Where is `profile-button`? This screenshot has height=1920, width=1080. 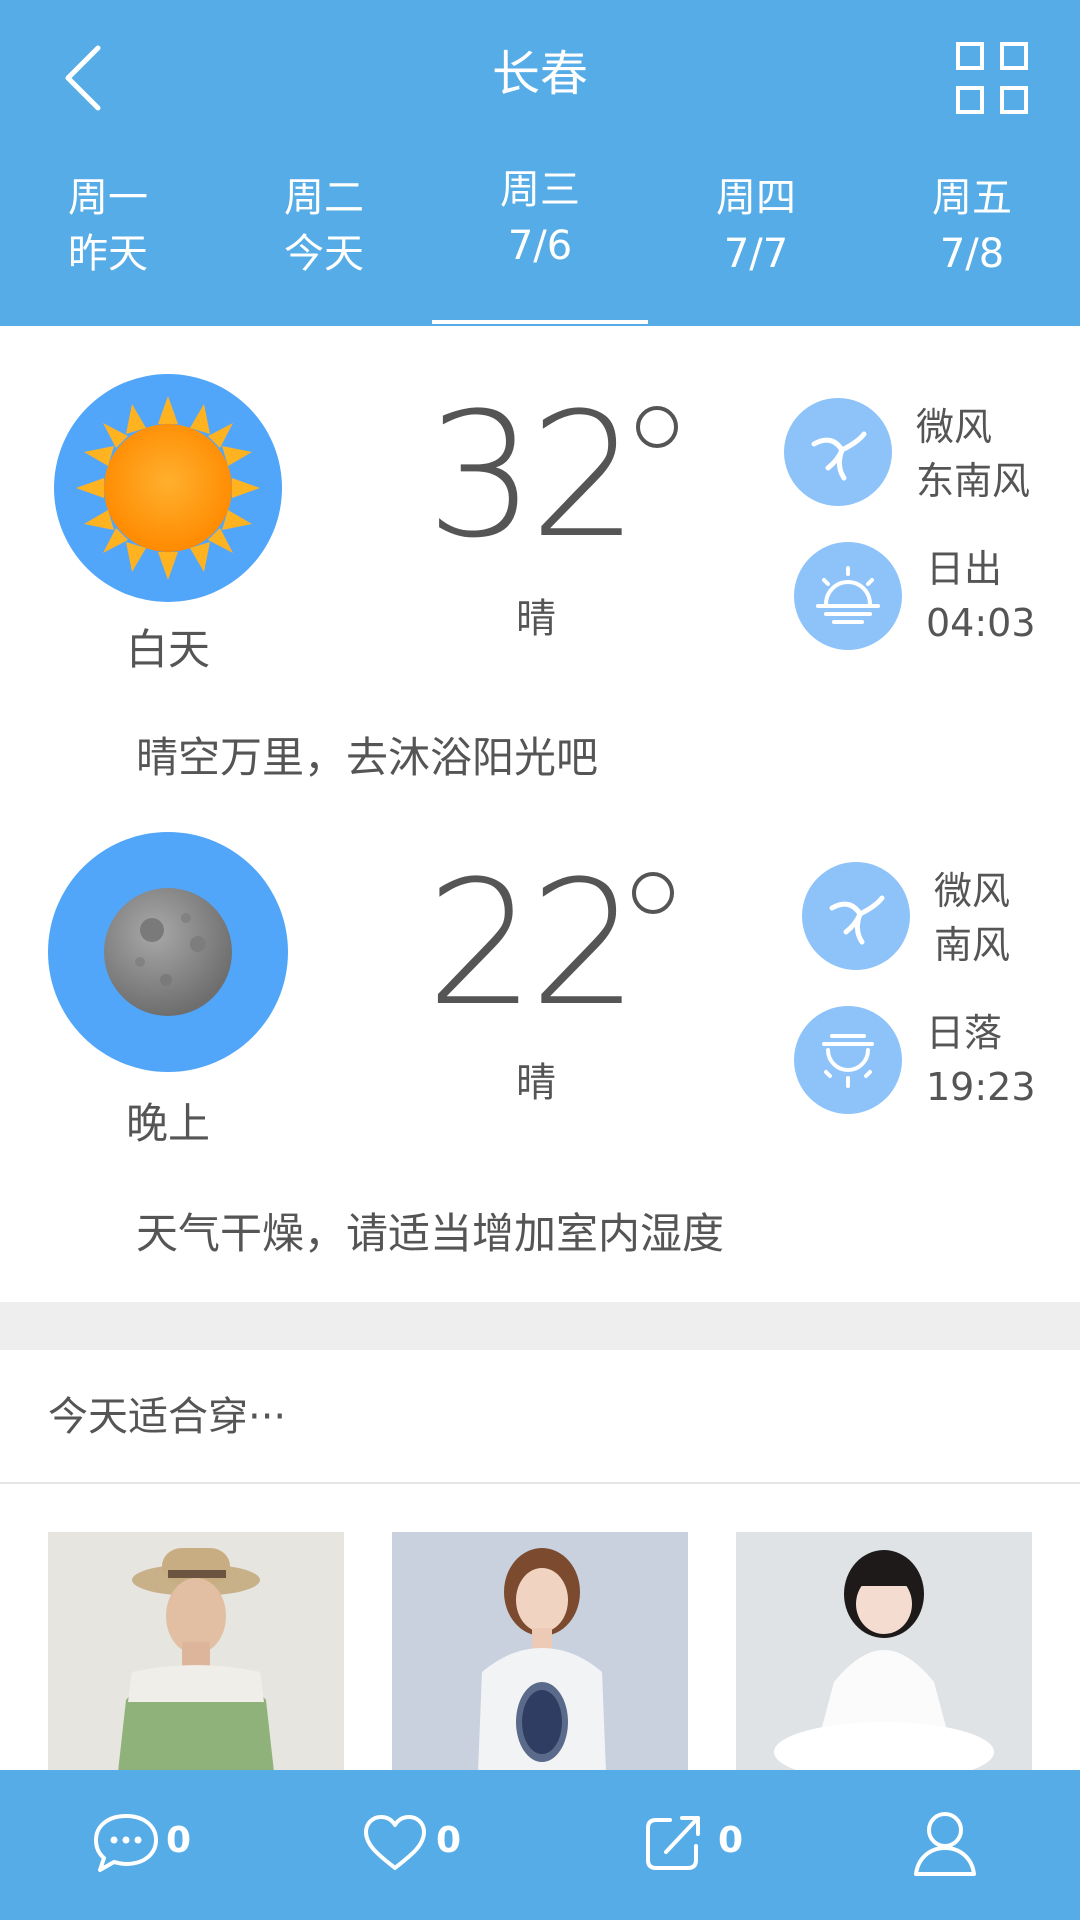 profile-button is located at coordinates (948, 1845).